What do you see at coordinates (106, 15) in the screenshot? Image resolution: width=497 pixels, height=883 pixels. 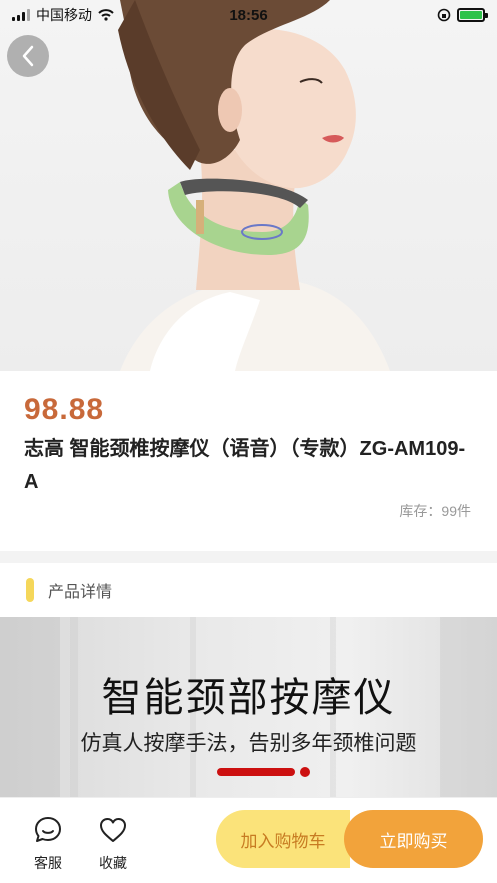 I see `wifi-icon` at bounding box center [106, 15].